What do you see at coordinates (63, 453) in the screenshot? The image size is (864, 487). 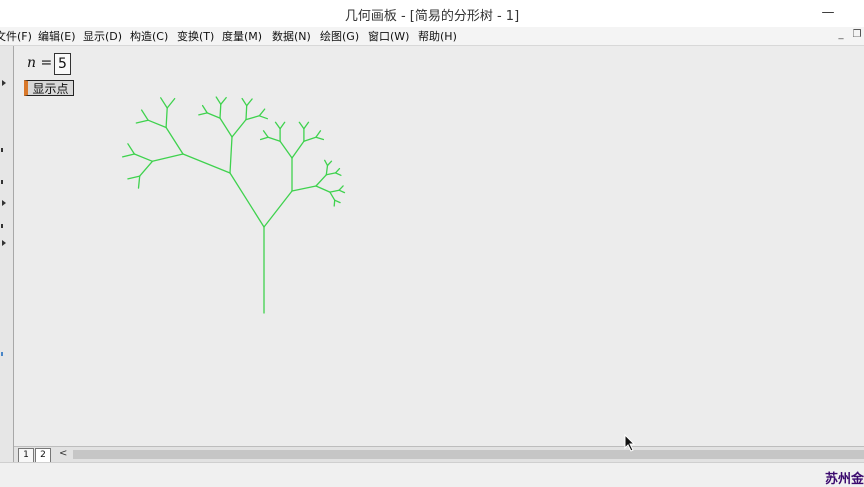 I see `scroll-left-icon: <` at bounding box center [63, 453].